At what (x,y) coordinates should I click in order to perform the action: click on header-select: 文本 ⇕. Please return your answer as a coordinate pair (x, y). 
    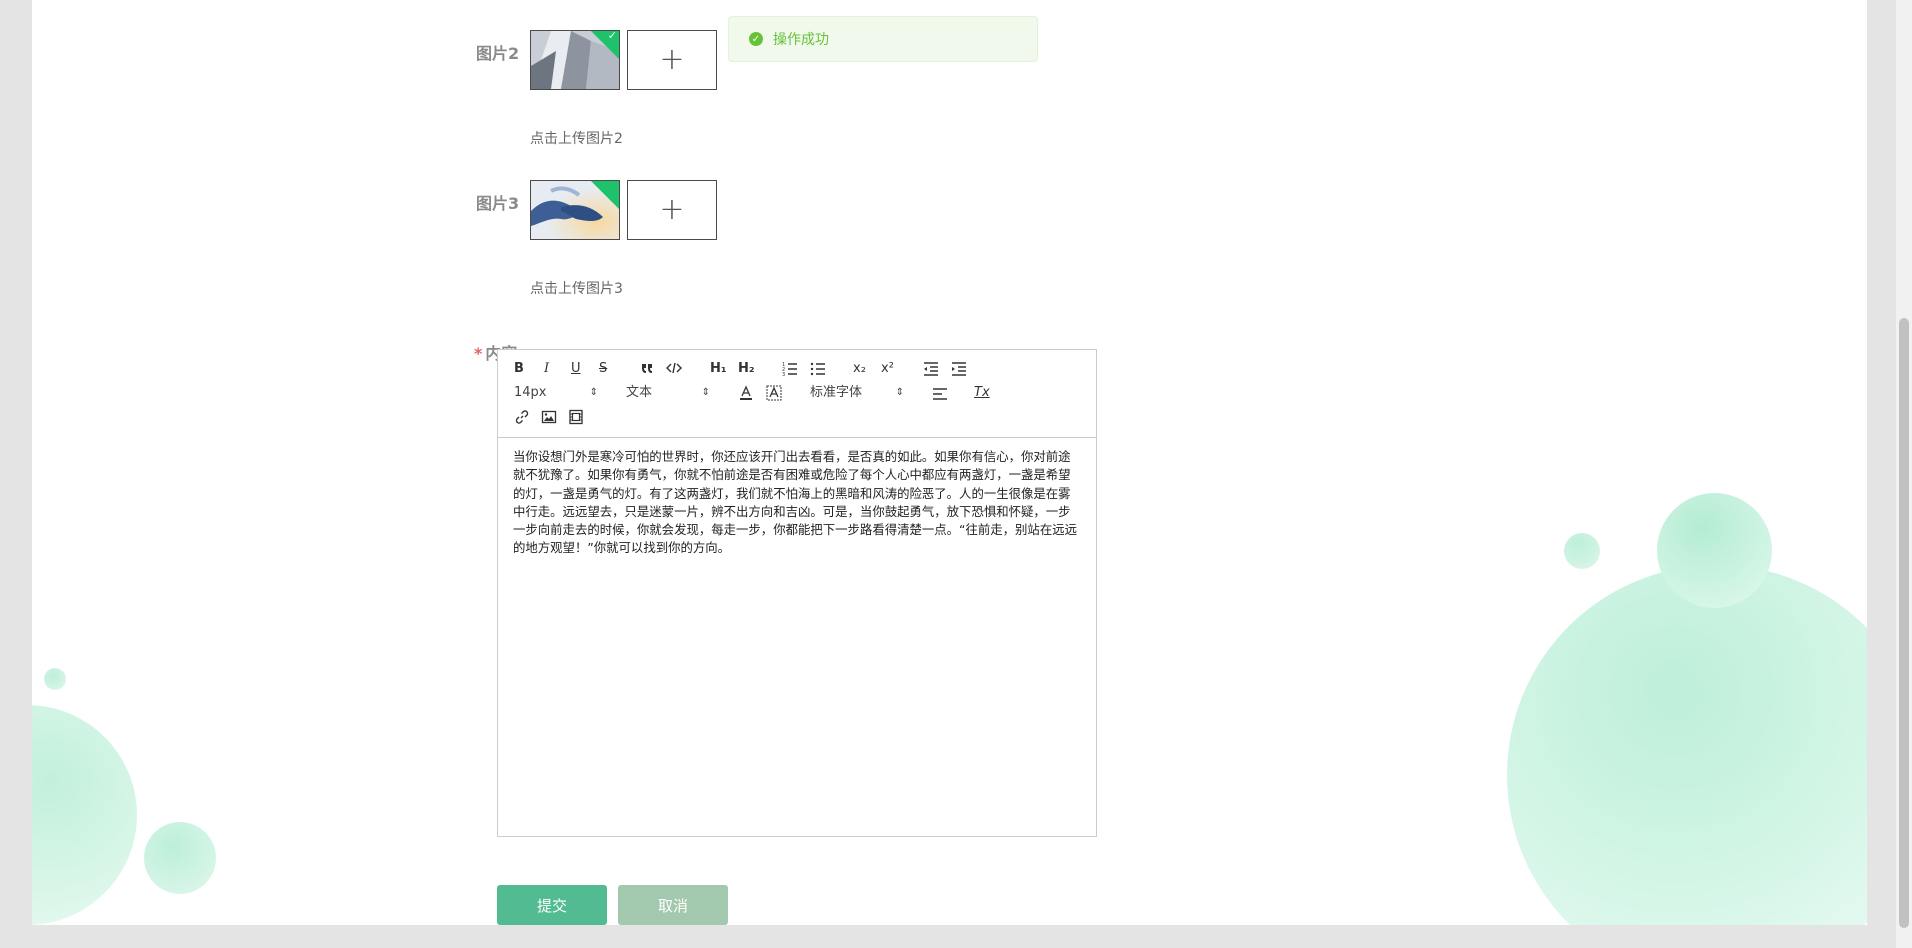
    Looking at the image, I should click on (668, 393).